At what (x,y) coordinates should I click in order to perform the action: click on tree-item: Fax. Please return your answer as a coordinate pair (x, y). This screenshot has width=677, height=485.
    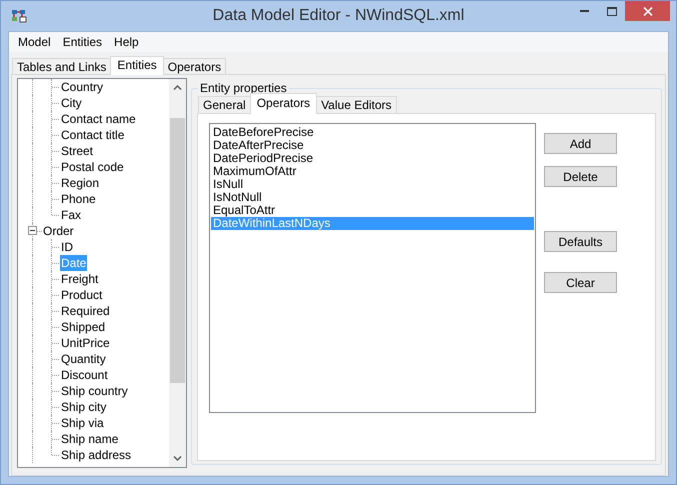
    Looking at the image, I should click on (71, 215).